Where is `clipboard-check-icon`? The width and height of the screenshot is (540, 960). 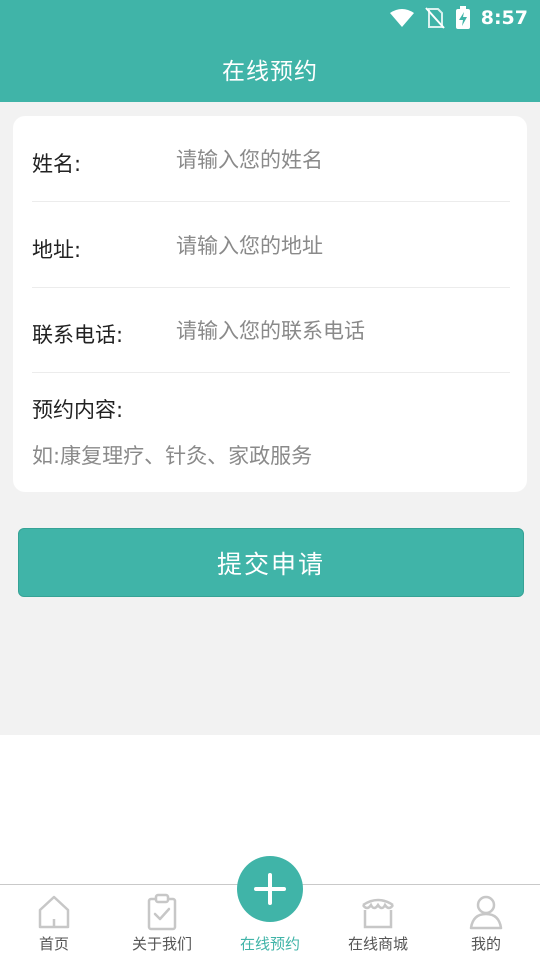
clipboard-check-icon is located at coordinates (162, 912).